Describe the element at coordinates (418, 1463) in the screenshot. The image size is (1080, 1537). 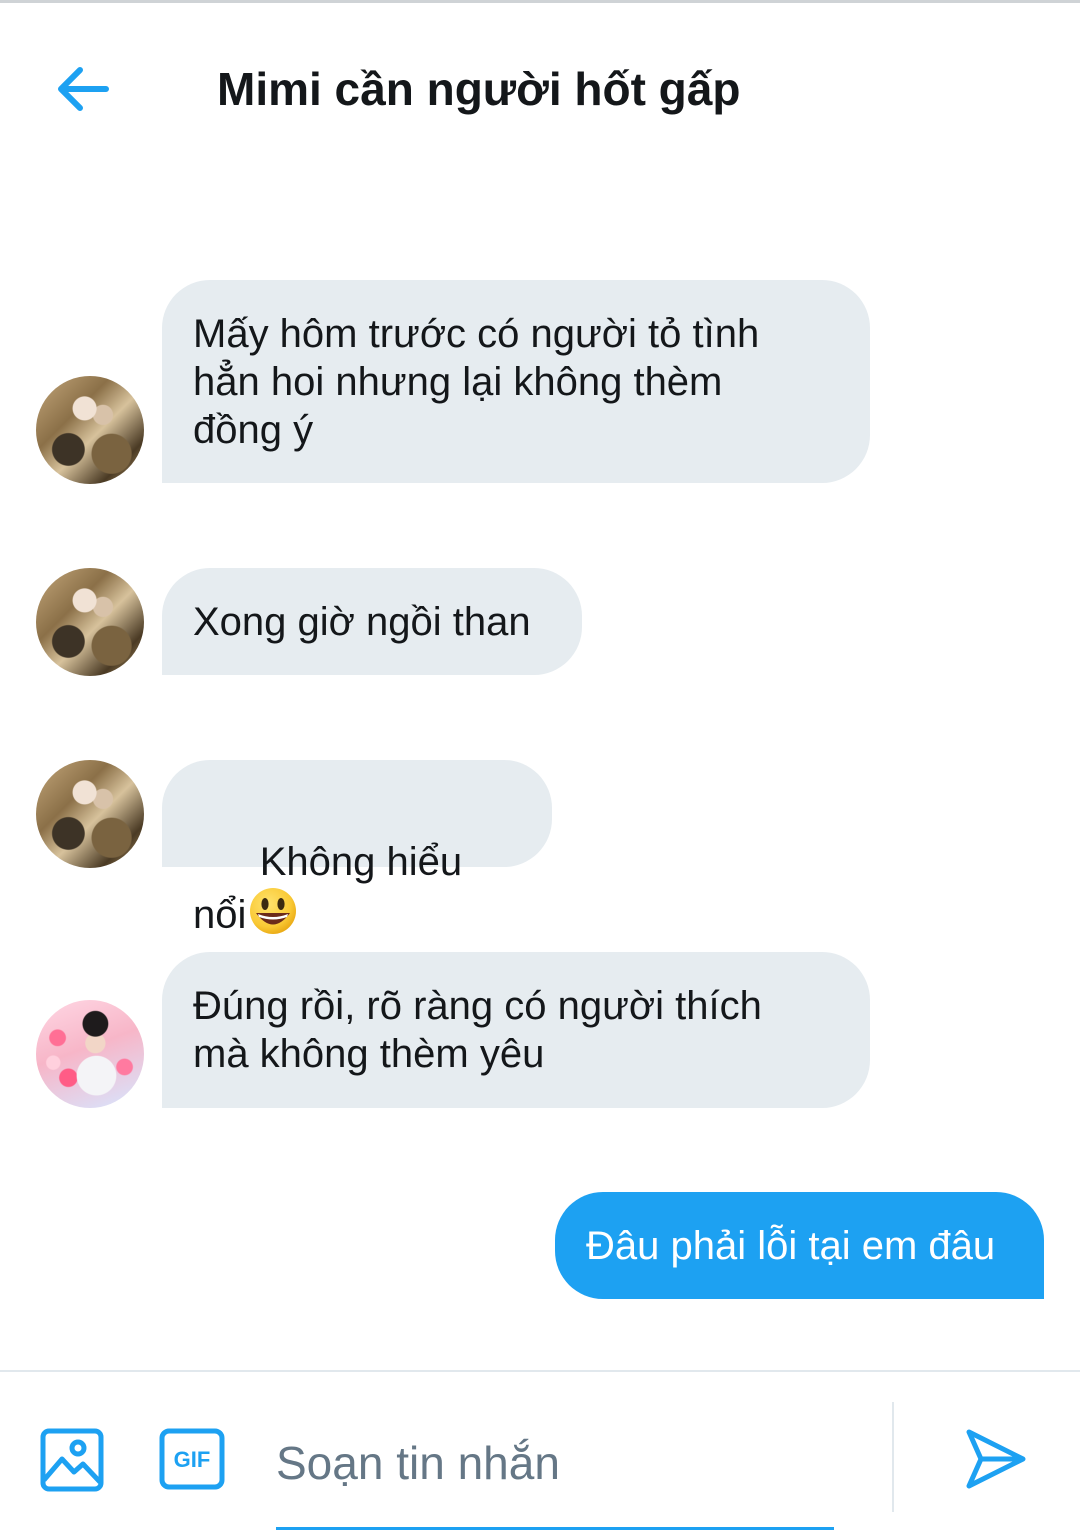
I see `message-input-placeholder: Soạn tin nhắn` at that location.